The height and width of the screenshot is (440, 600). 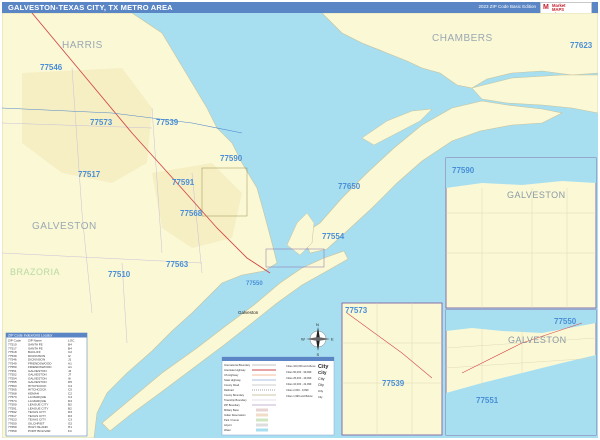 What do you see at coordinates (565, 321) in the screenshot?
I see `inset-south-zip-top: 77550` at bounding box center [565, 321].